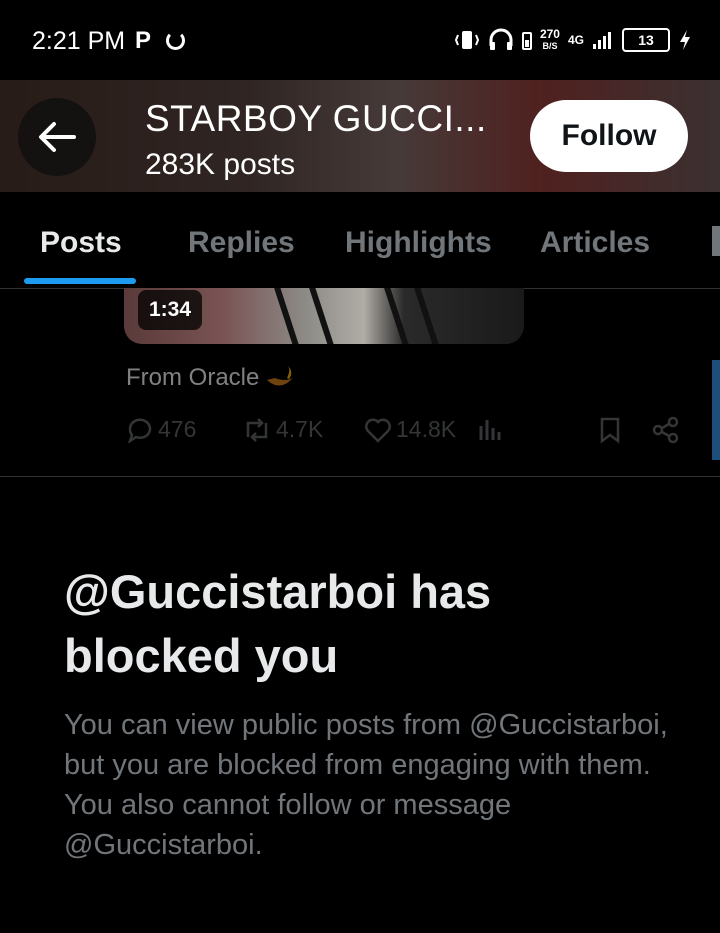 The height and width of the screenshot is (933, 720). I want to click on status-bar: 2:21 PM P 270 B/S 4G 13, so click(360, 40).